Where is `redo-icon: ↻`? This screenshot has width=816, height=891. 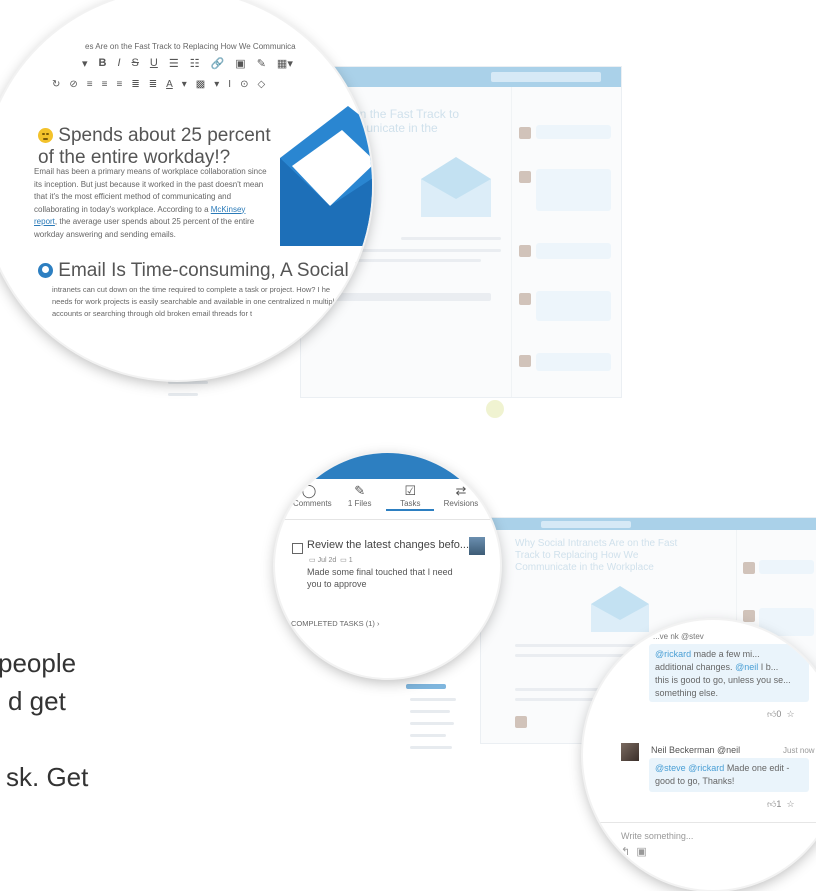 redo-icon: ↻ is located at coordinates (56, 84).